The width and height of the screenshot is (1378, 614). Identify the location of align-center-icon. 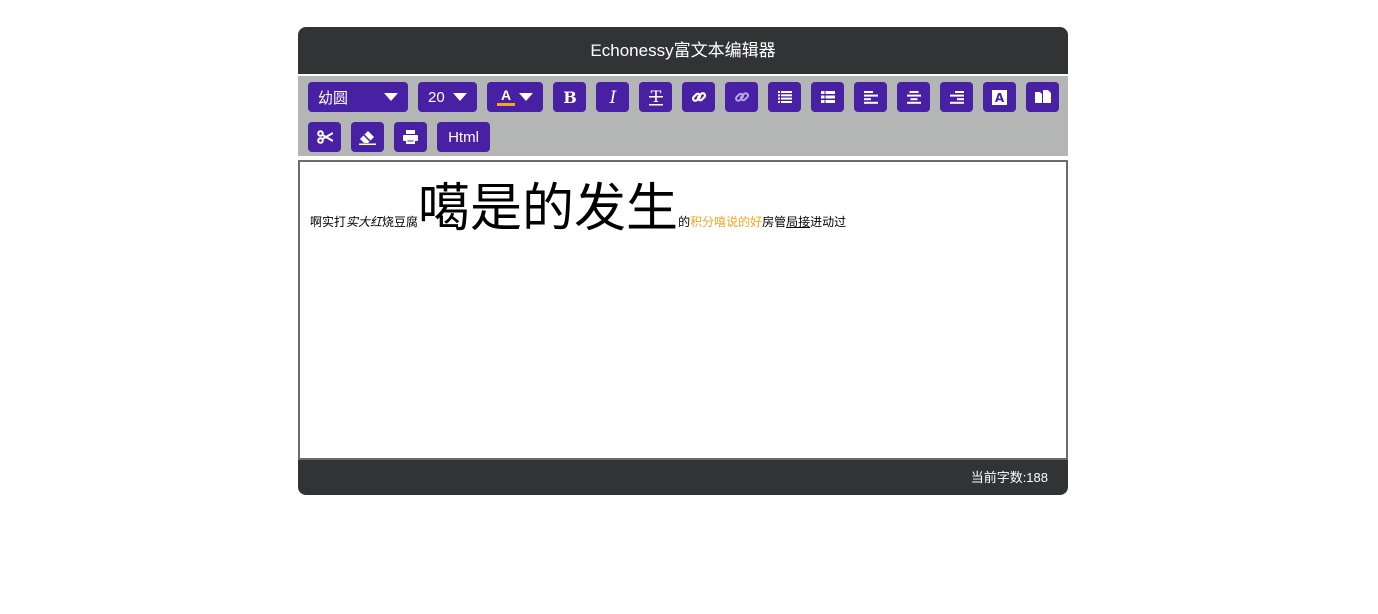
(913, 97).